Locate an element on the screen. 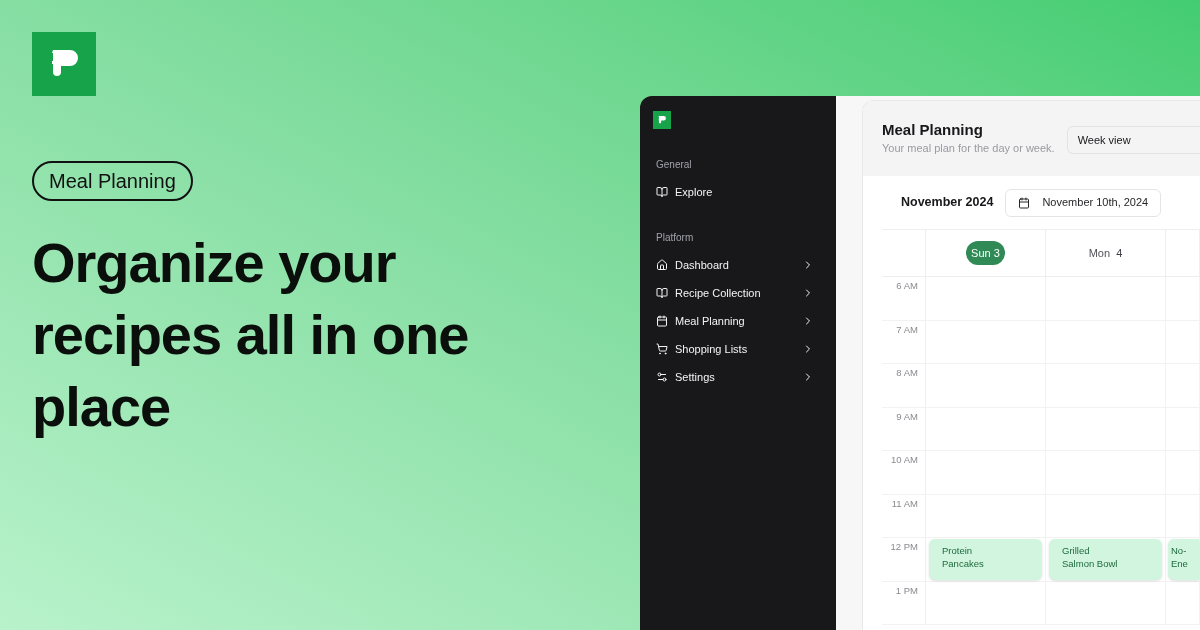 The image size is (1200, 630). time-label: 9 AM is located at coordinates (907, 416).